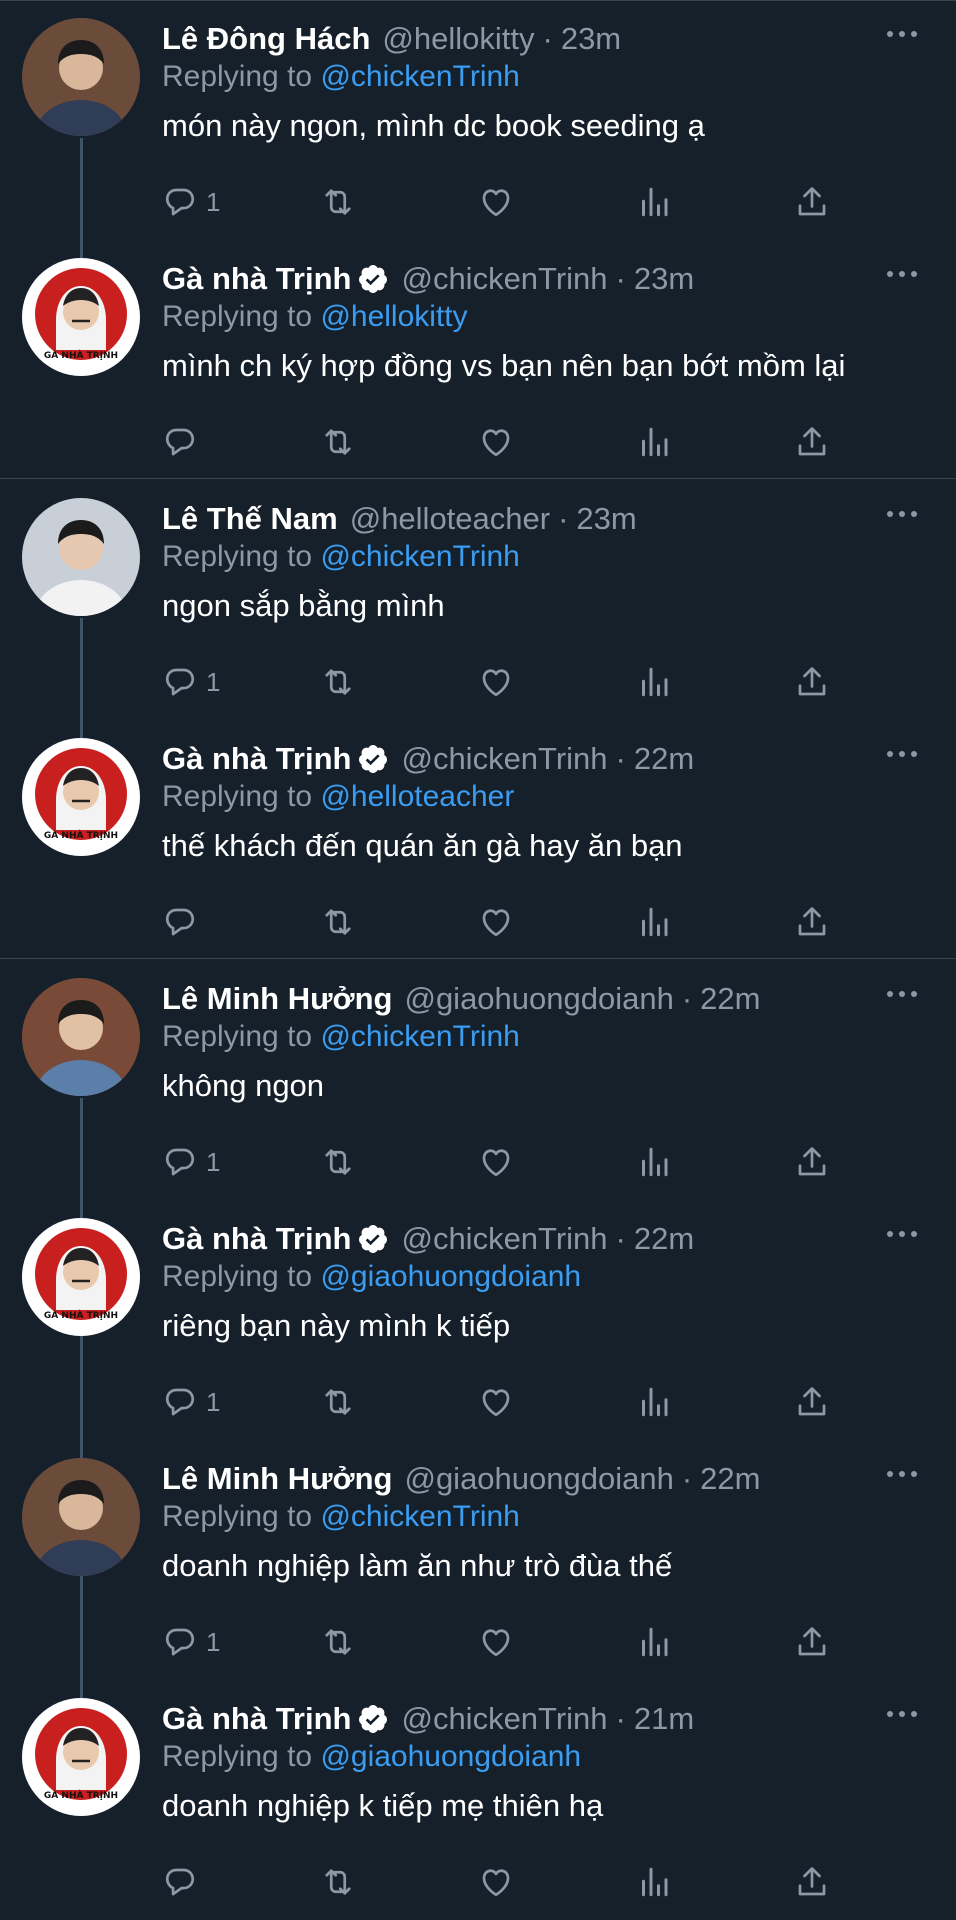 The height and width of the screenshot is (1920, 956). I want to click on heart-icon, so click(496, 1163).